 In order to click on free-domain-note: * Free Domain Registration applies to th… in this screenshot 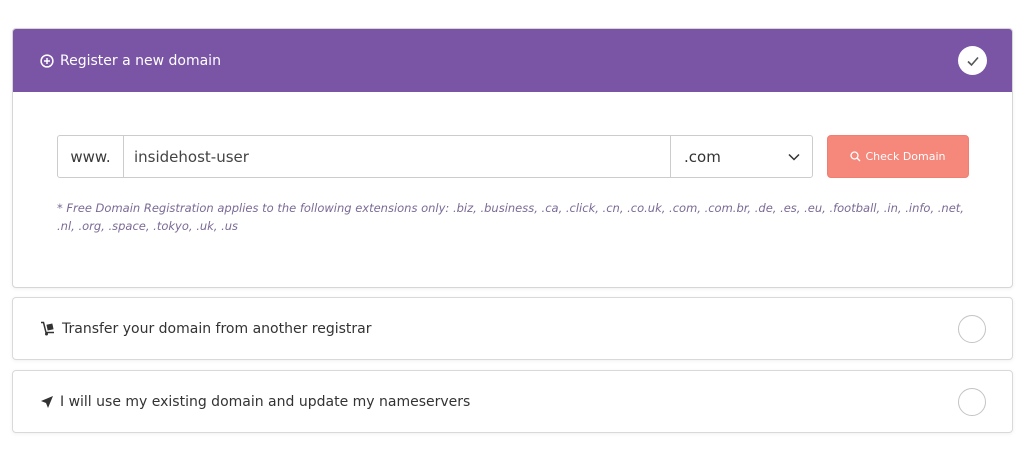, I will do `click(510, 217)`.